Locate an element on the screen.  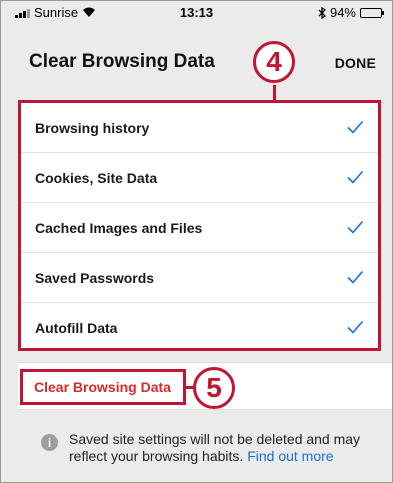
callout-connector is located at coordinates (274, 93).